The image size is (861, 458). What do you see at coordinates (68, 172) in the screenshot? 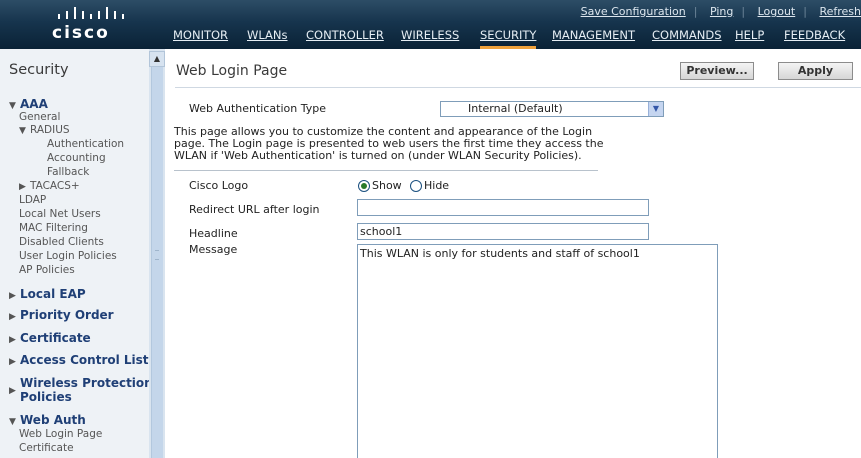
I see `sidebar-item-fallback: Fallback` at bounding box center [68, 172].